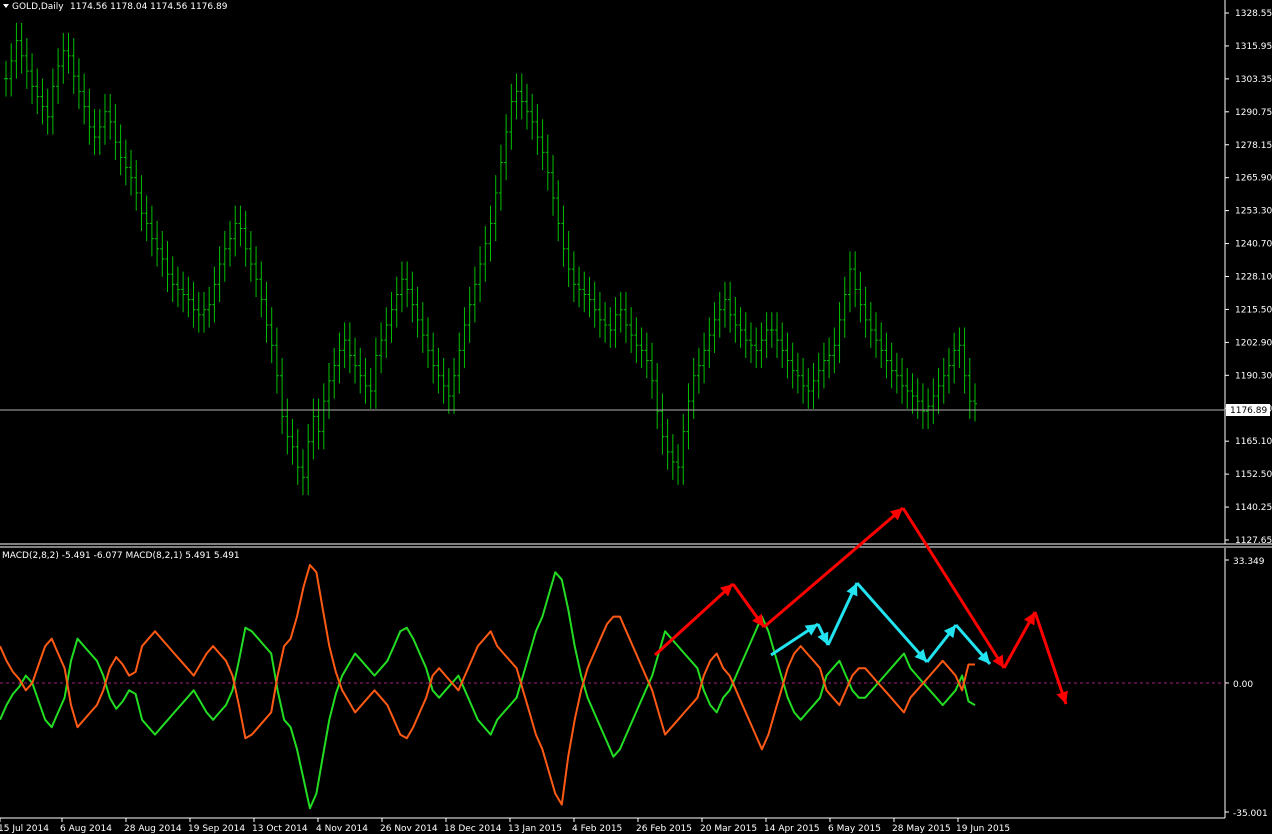 The width and height of the screenshot is (1272, 834). I want to click on price-tick-label: 1328.55, so click(1253, 14).